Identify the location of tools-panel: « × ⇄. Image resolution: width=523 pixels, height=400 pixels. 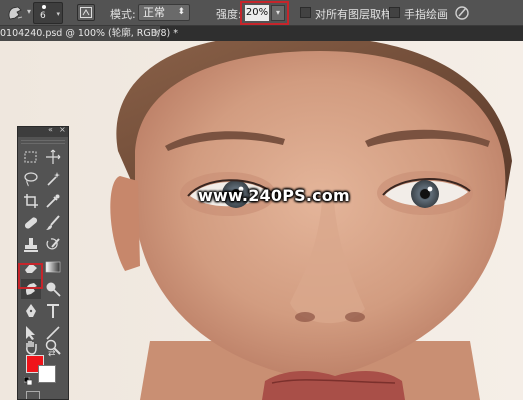
(43, 262).